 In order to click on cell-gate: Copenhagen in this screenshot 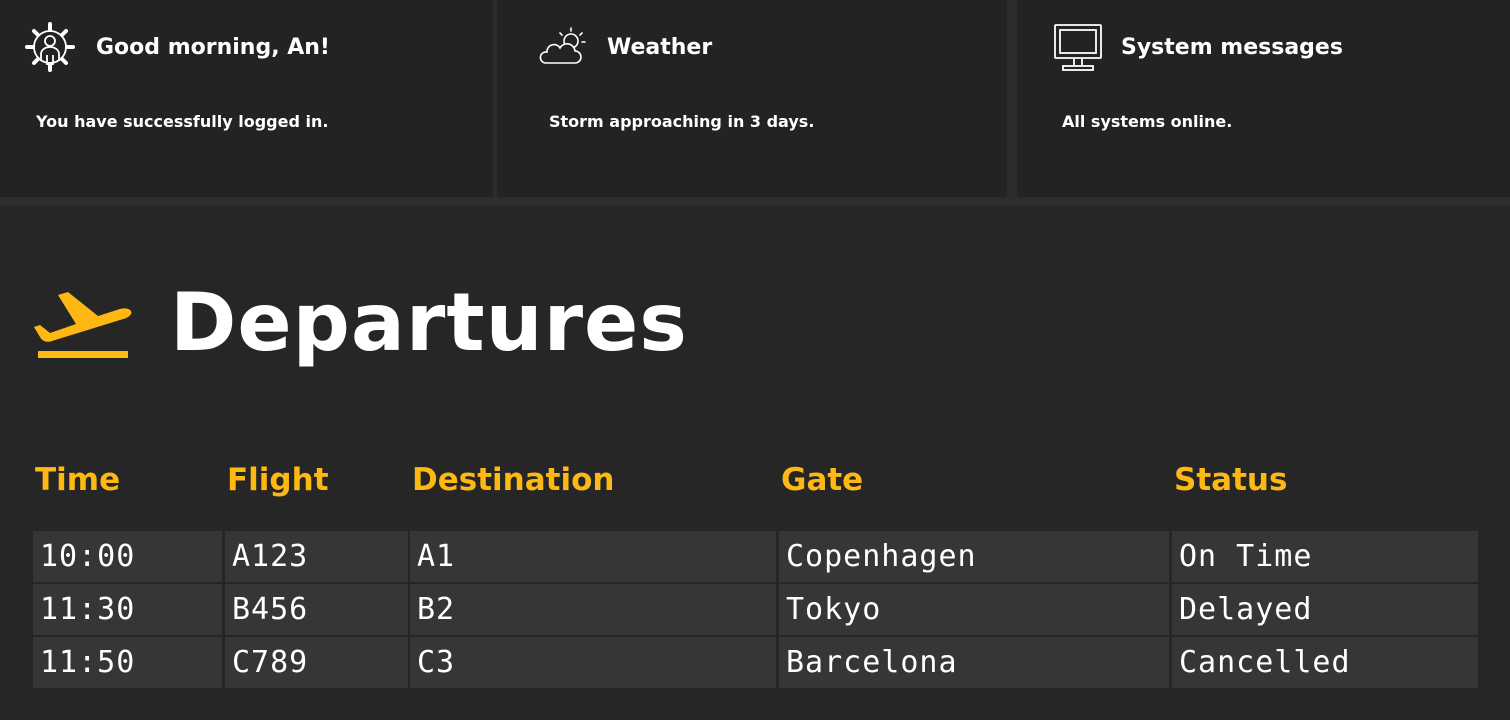, I will do `click(974, 556)`.